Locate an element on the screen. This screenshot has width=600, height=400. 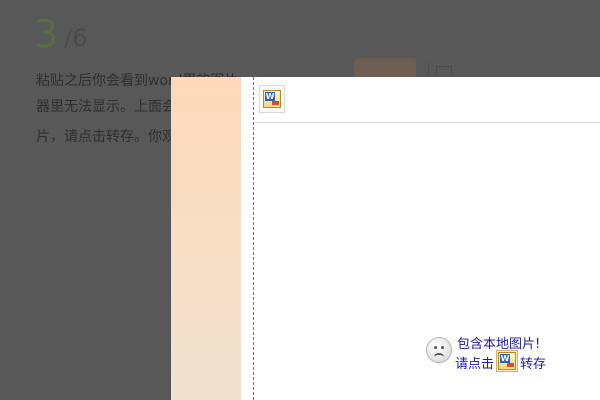
left-gradient-strip is located at coordinates (206, 238).